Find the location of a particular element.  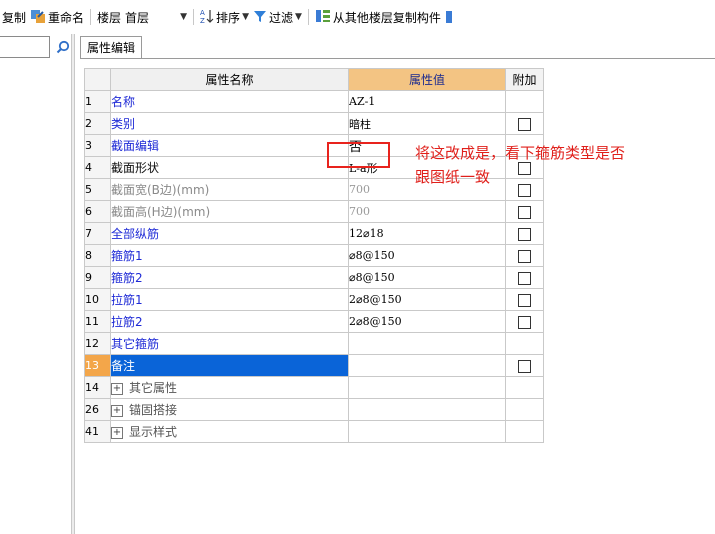

row-number: 13 is located at coordinates (97, 365).